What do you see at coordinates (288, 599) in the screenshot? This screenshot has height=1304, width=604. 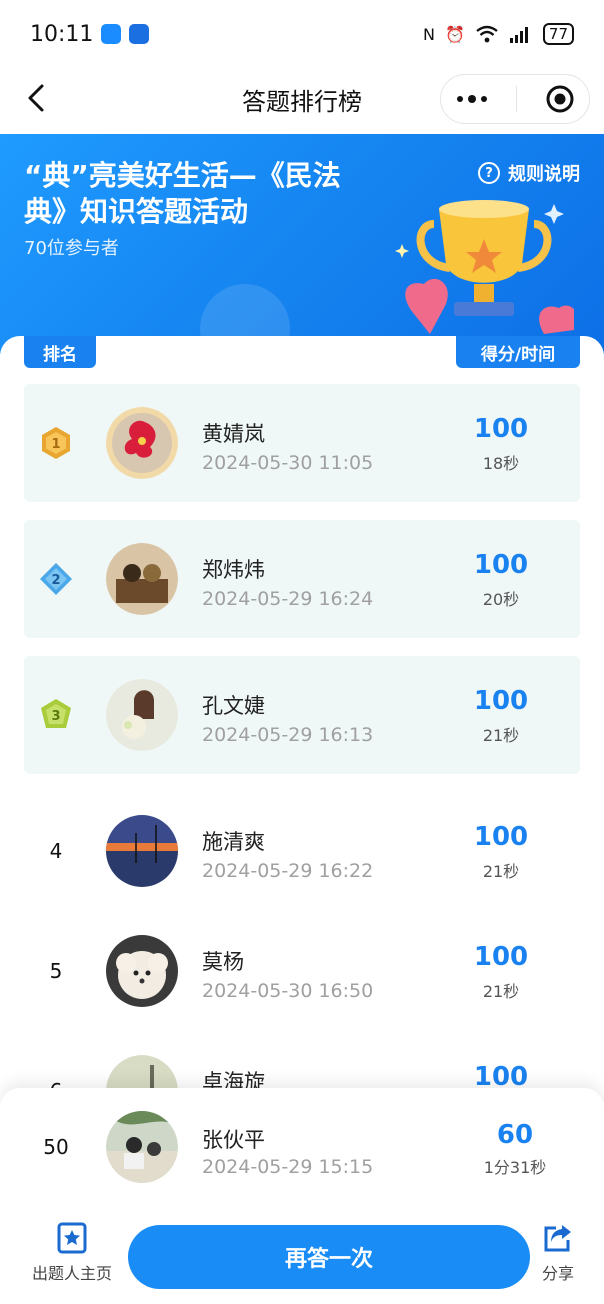 I see `submit-time: 2024-05-29 16:24` at bounding box center [288, 599].